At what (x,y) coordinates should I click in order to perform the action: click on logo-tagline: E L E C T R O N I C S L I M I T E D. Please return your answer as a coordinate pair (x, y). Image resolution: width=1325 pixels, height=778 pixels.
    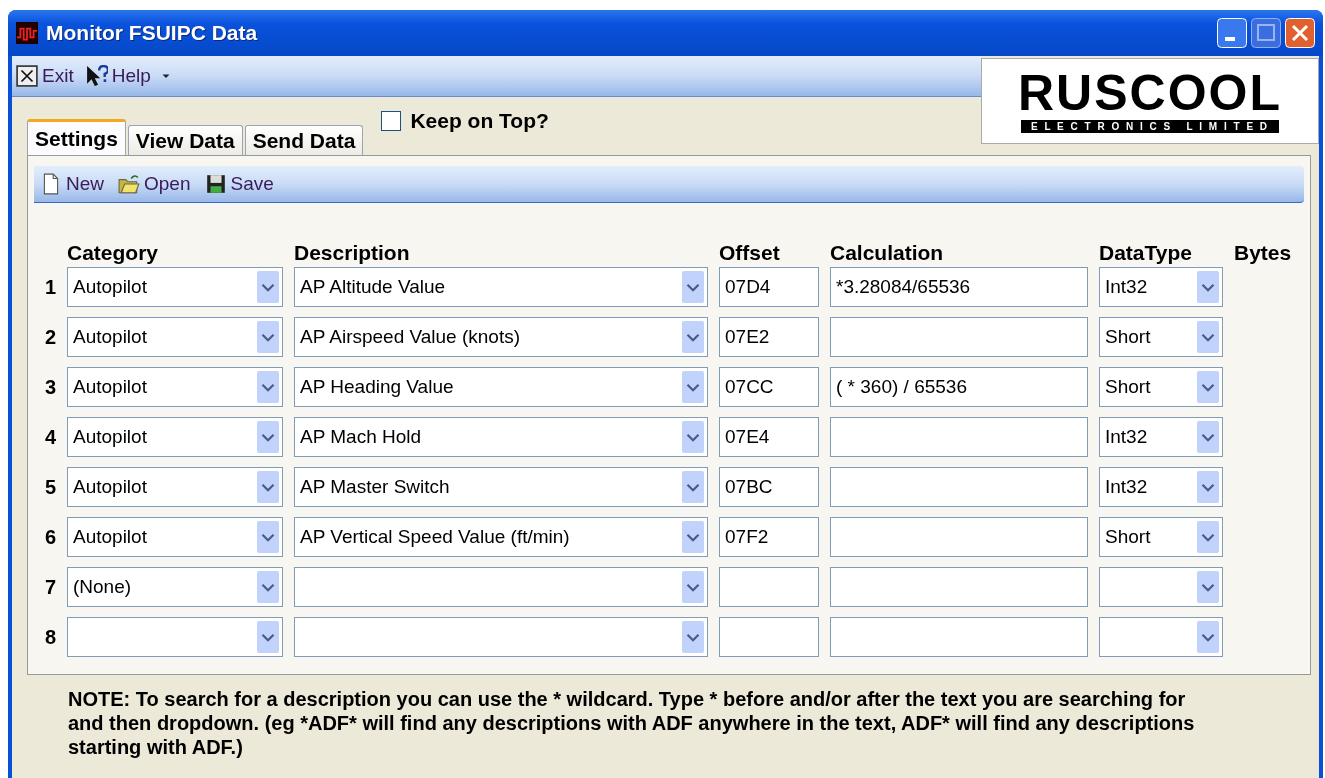
    Looking at the image, I should click on (1150, 126).